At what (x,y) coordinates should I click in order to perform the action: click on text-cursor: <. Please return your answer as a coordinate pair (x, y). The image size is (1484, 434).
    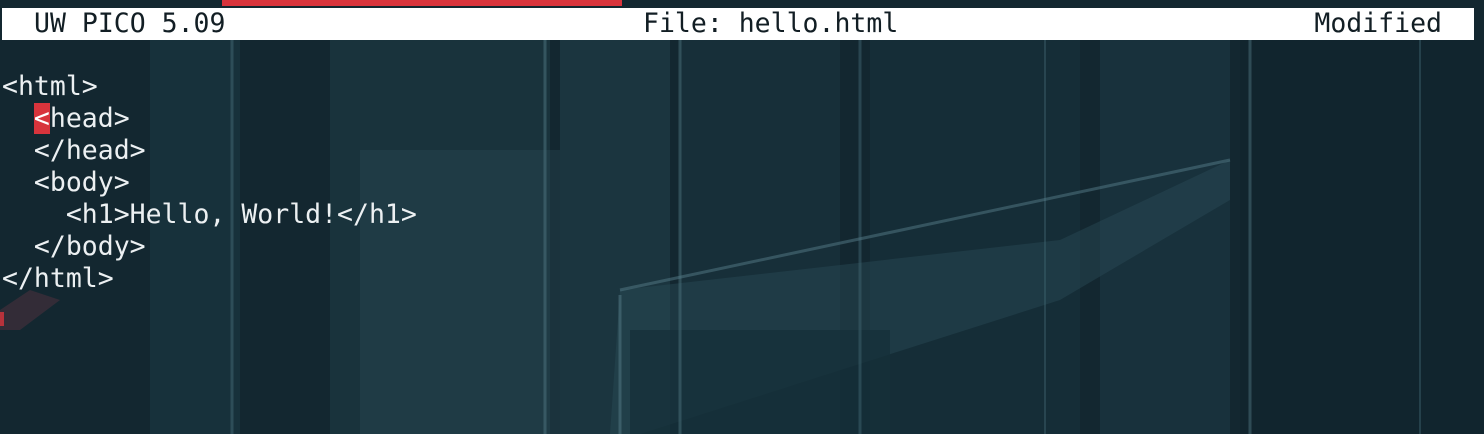
    Looking at the image, I should click on (41, 118).